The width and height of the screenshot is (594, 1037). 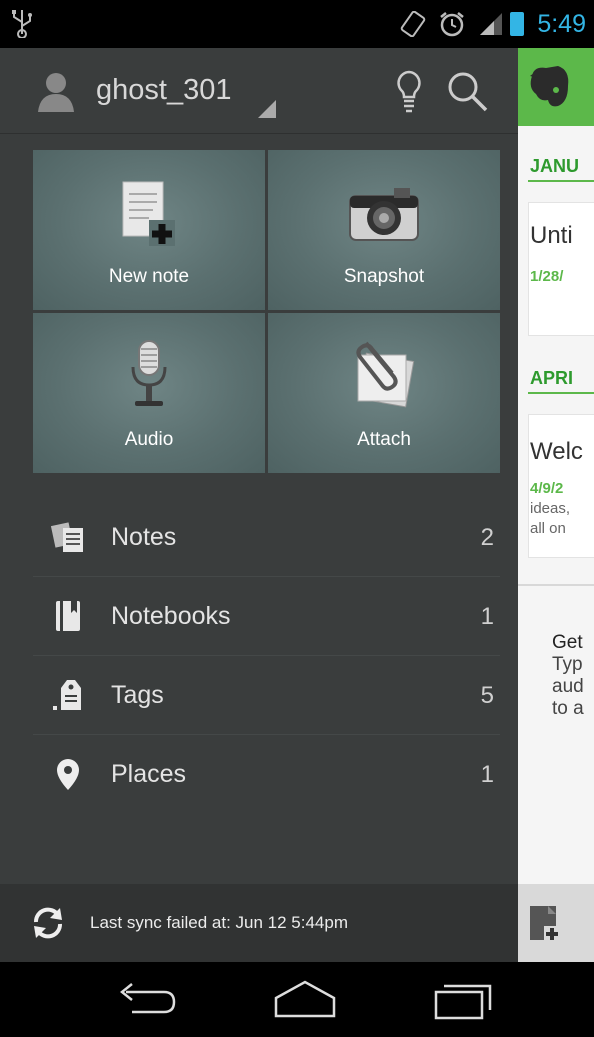 What do you see at coordinates (567, 664) in the screenshot?
I see `getting-started-text: Typ` at bounding box center [567, 664].